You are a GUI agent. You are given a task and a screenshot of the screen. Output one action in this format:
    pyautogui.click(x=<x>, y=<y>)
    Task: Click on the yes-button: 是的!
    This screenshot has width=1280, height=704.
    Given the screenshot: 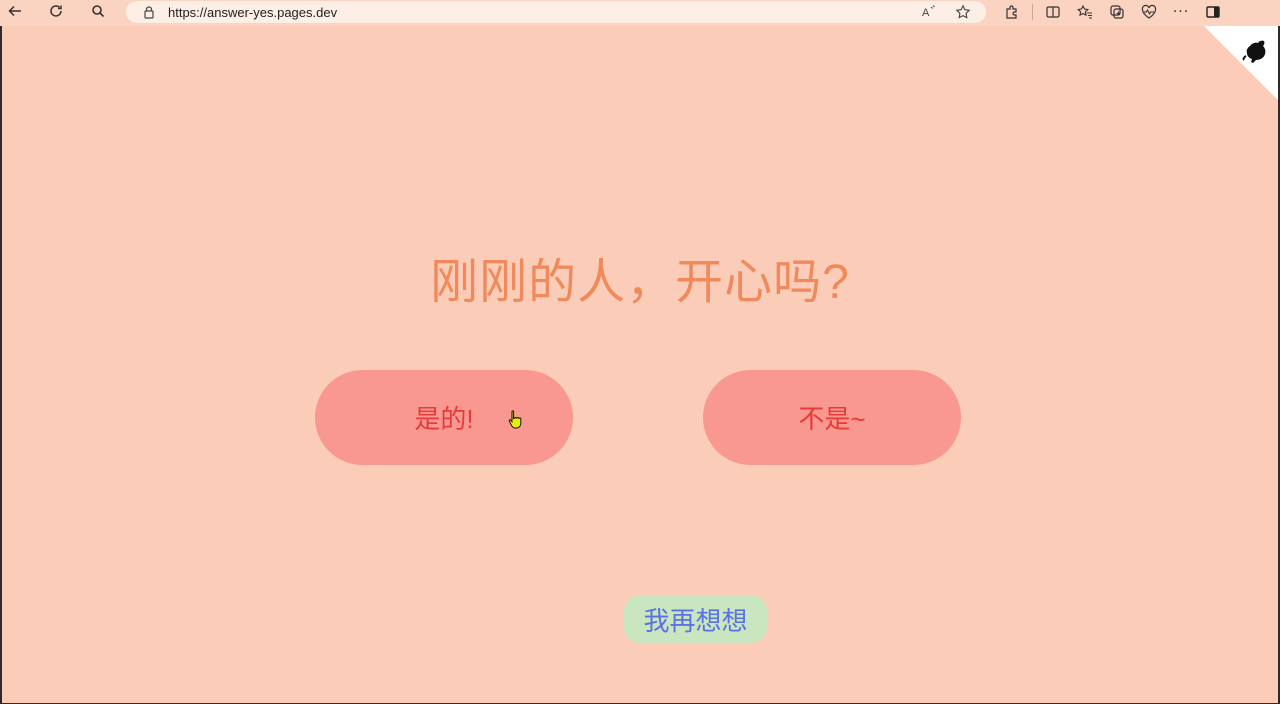 What is the action you would take?
    pyautogui.click(x=444, y=417)
    